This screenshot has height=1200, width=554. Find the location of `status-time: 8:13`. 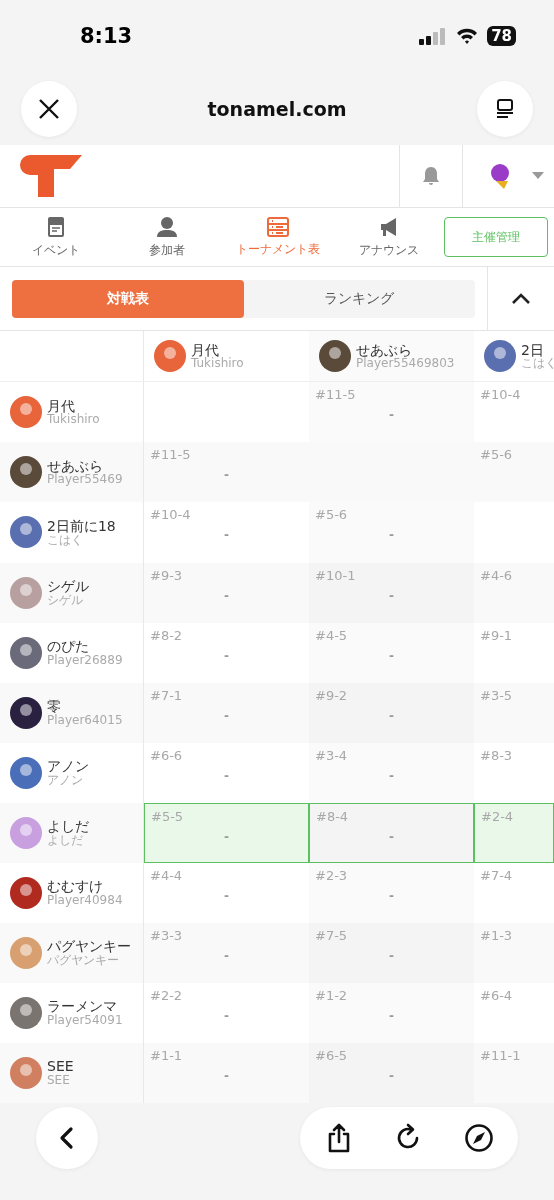

status-time: 8:13 is located at coordinates (106, 36).